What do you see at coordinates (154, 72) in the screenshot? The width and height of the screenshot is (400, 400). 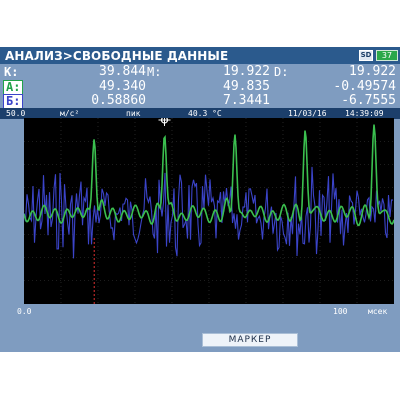 I see `m-label: М:` at bounding box center [154, 72].